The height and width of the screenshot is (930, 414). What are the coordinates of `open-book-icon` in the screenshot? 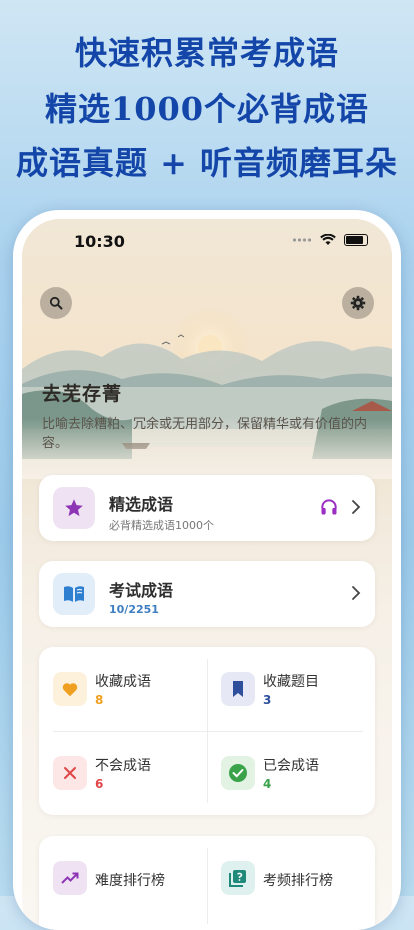 It's located at (74, 594).